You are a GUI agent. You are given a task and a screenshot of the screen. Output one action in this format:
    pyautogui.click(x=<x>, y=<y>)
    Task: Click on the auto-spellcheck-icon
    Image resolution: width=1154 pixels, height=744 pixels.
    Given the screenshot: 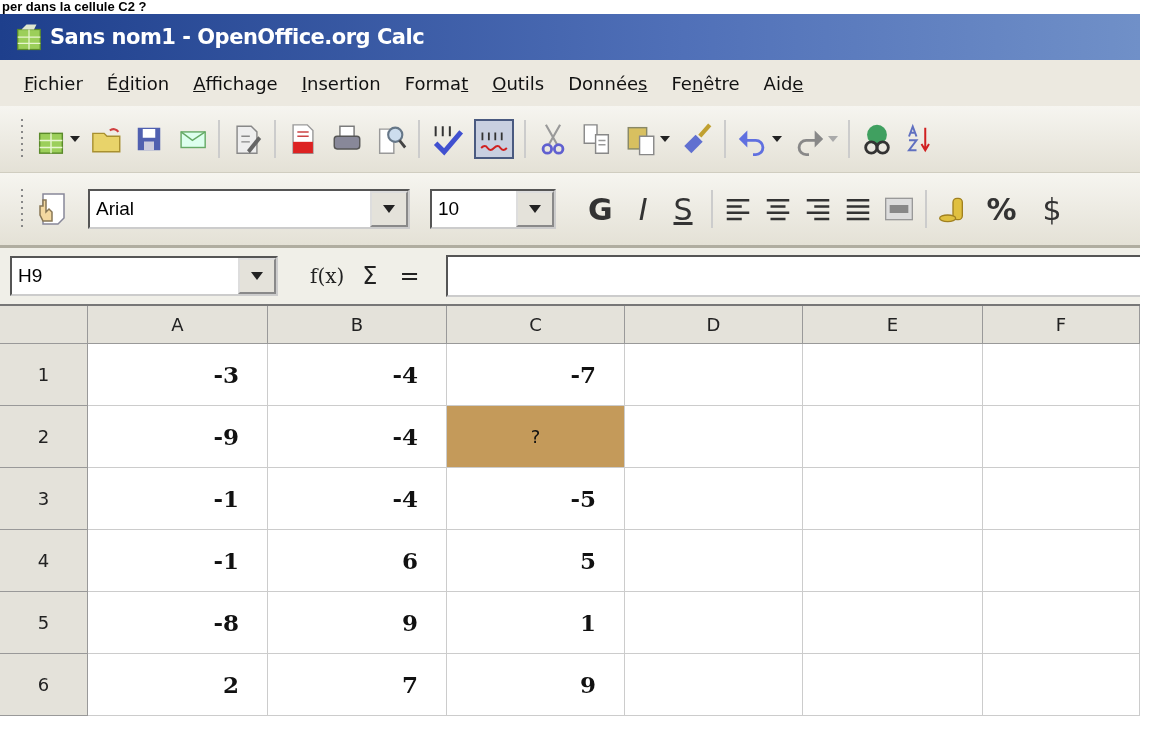 What is the action you would take?
    pyautogui.click(x=494, y=139)
    